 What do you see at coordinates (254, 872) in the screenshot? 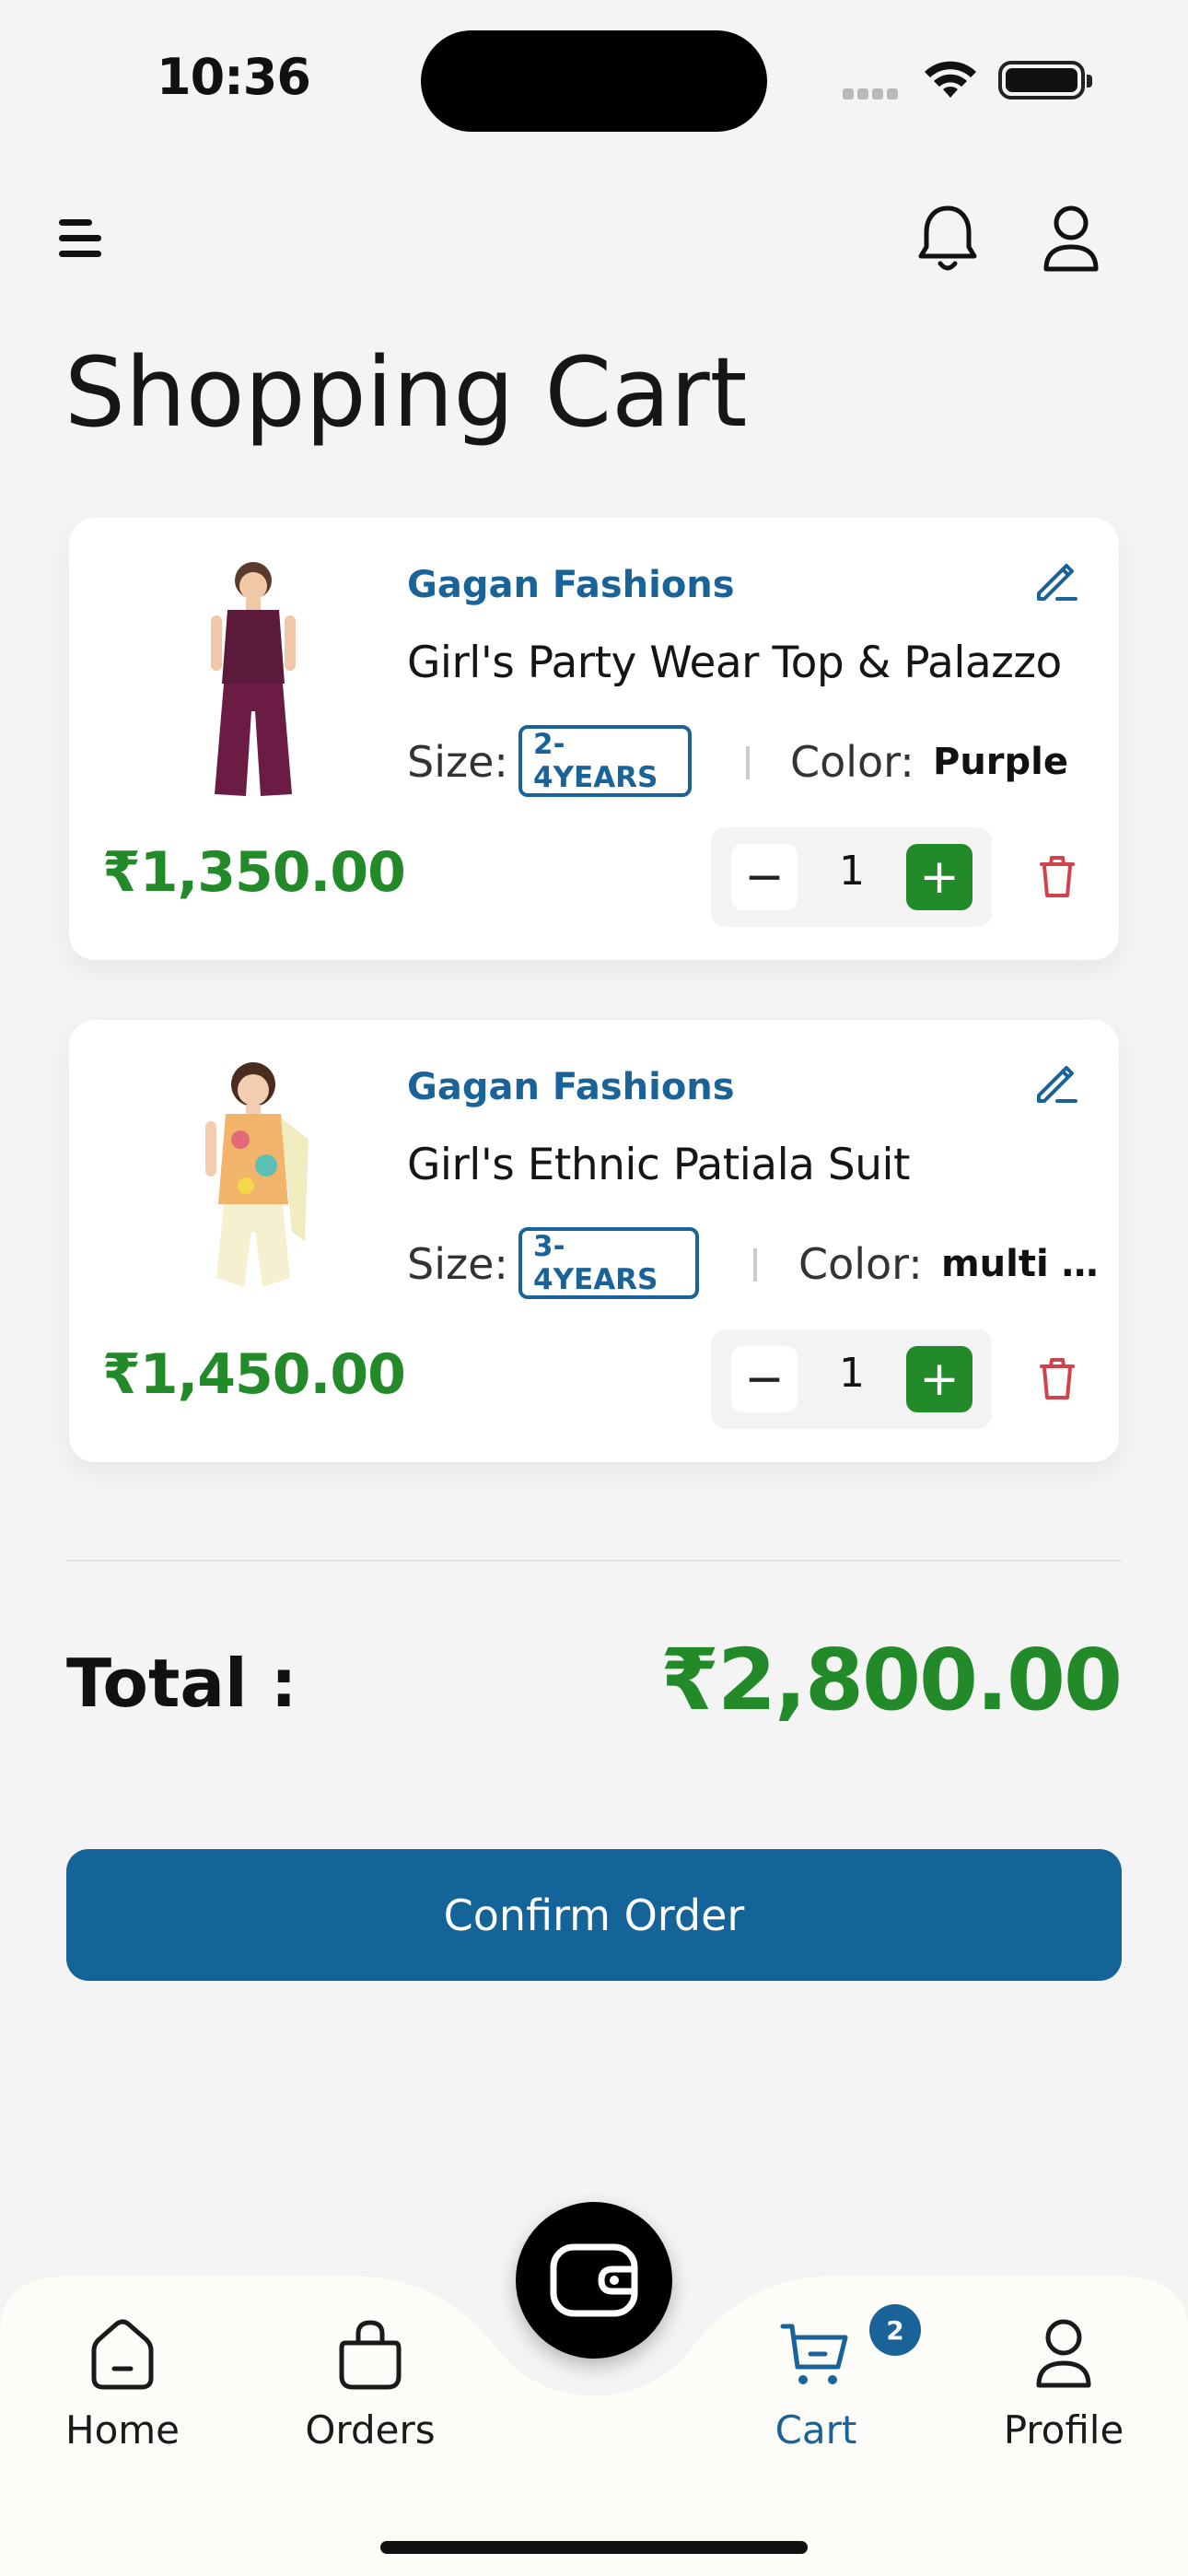
I see `item-price: ₹1,350.00` at bounding box center [254, 872].